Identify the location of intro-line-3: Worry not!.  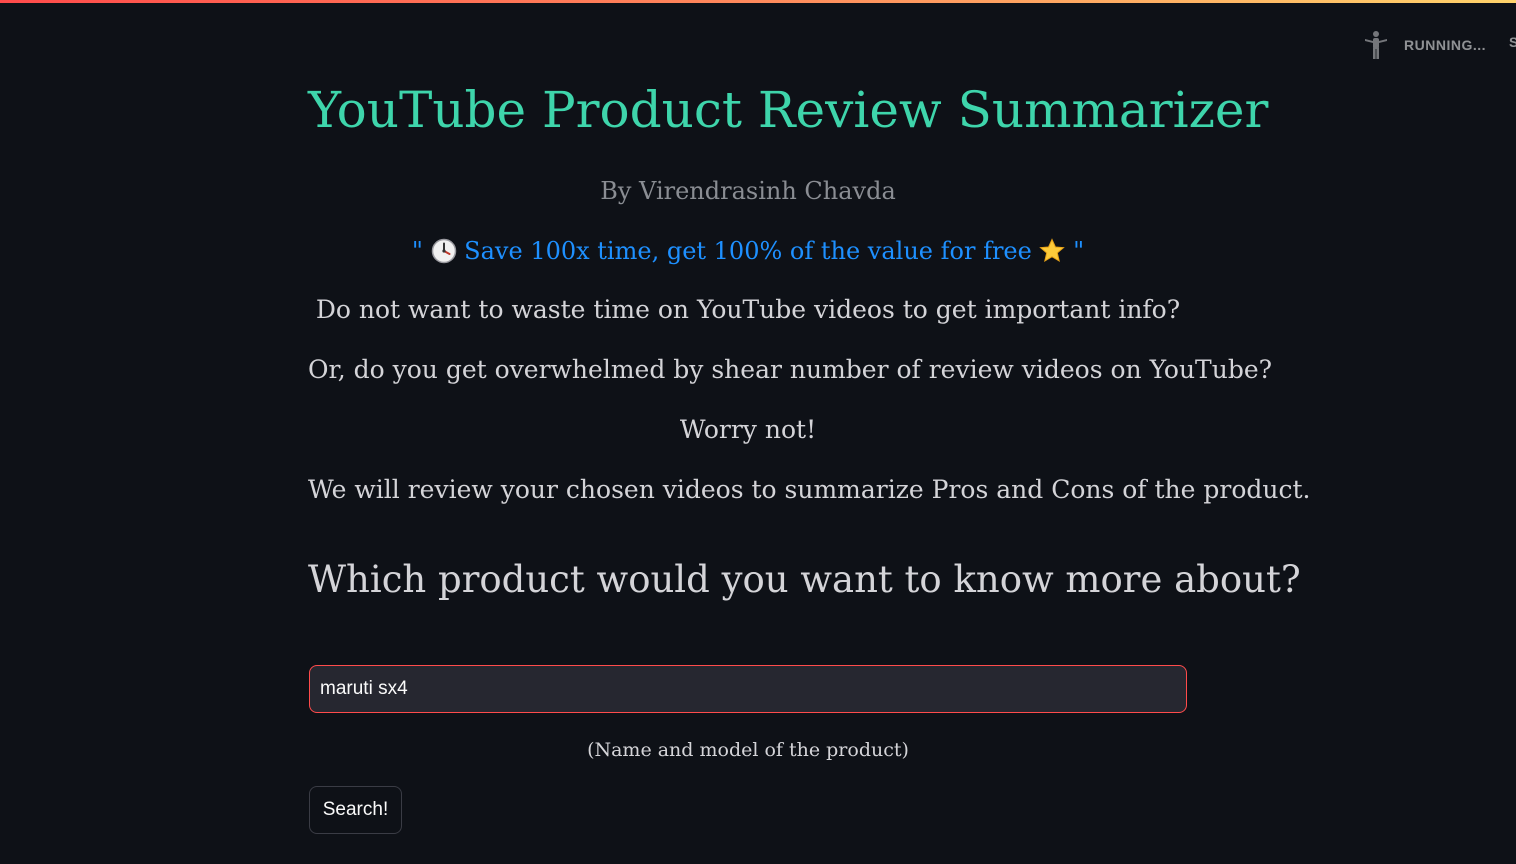
(748, 429).